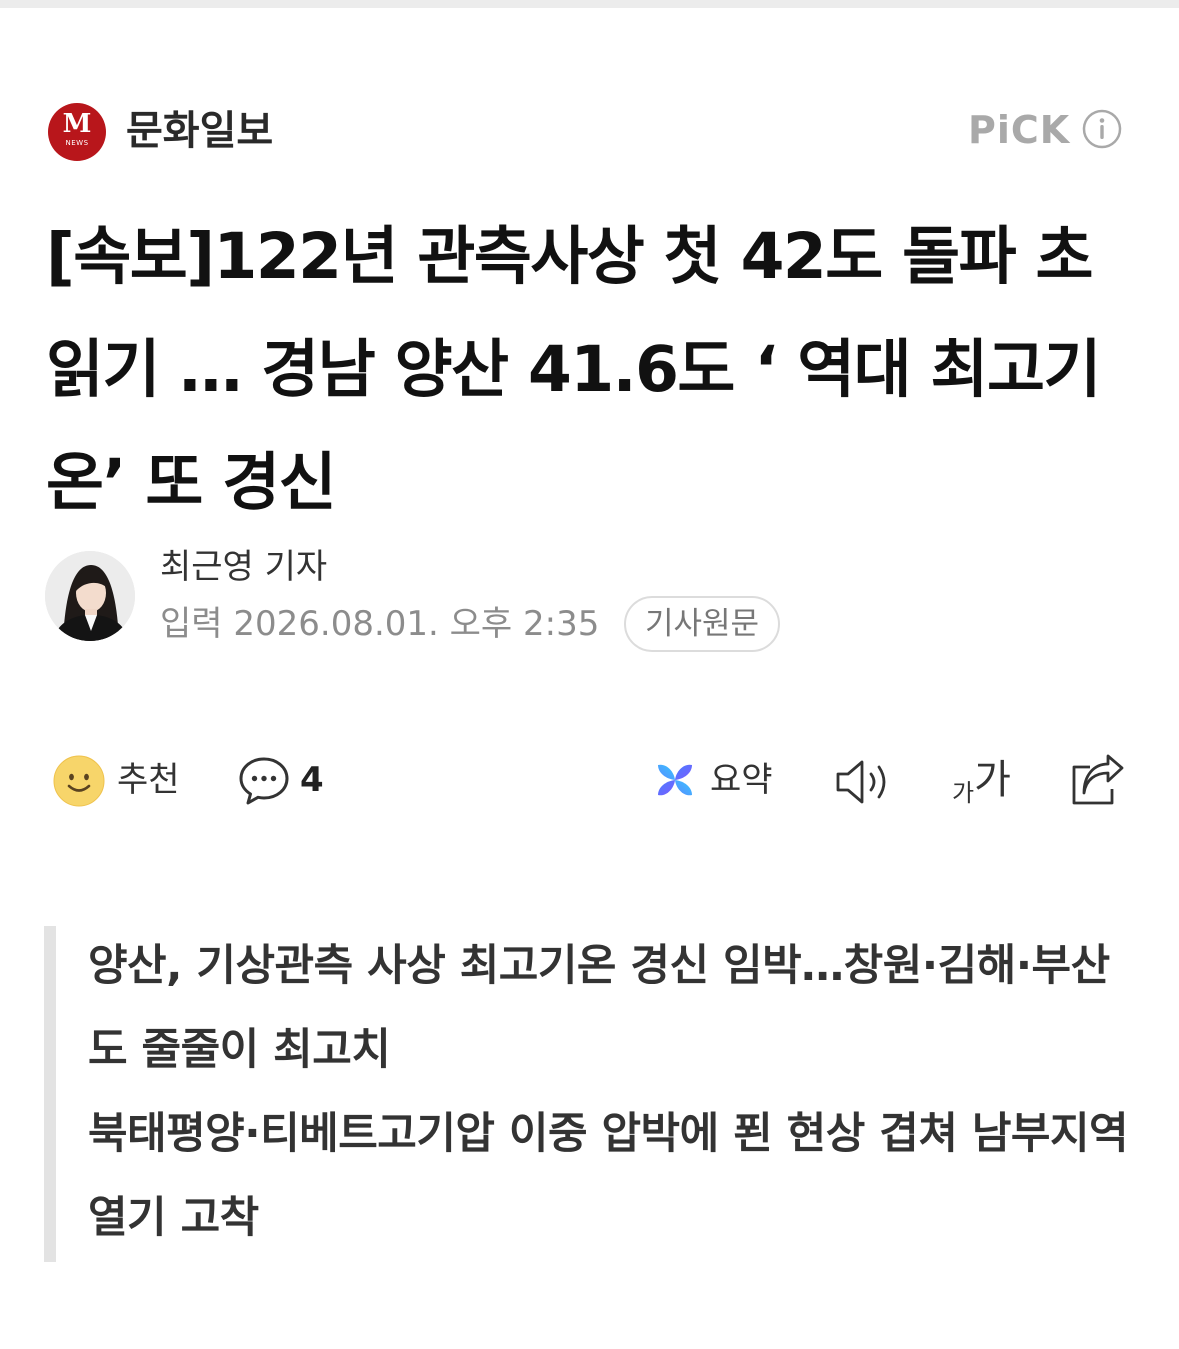 The image size is (1179, 1349). Describe the element at coordinates (77, 143) in the screenshot. I see `press-logo-sub: NEWS` at that location.